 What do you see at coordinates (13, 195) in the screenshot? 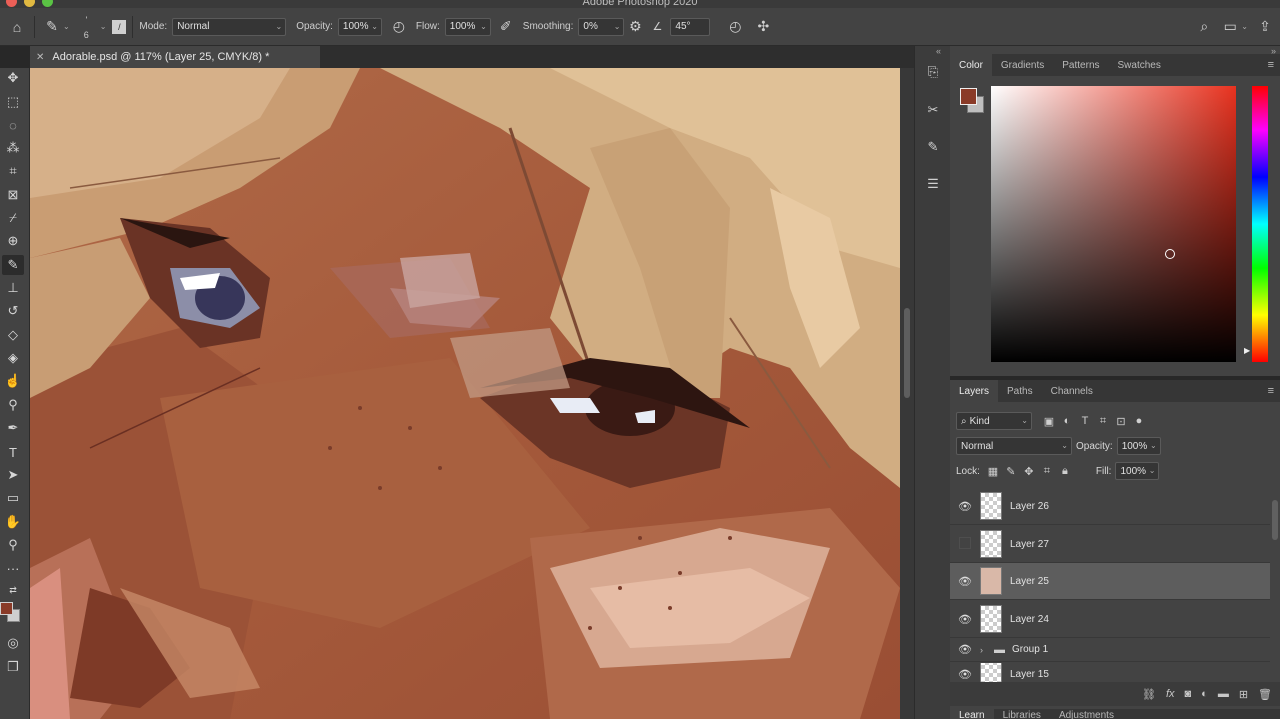
I see `frame-tool-icon: ⊠` at bounding box center [13, 195].